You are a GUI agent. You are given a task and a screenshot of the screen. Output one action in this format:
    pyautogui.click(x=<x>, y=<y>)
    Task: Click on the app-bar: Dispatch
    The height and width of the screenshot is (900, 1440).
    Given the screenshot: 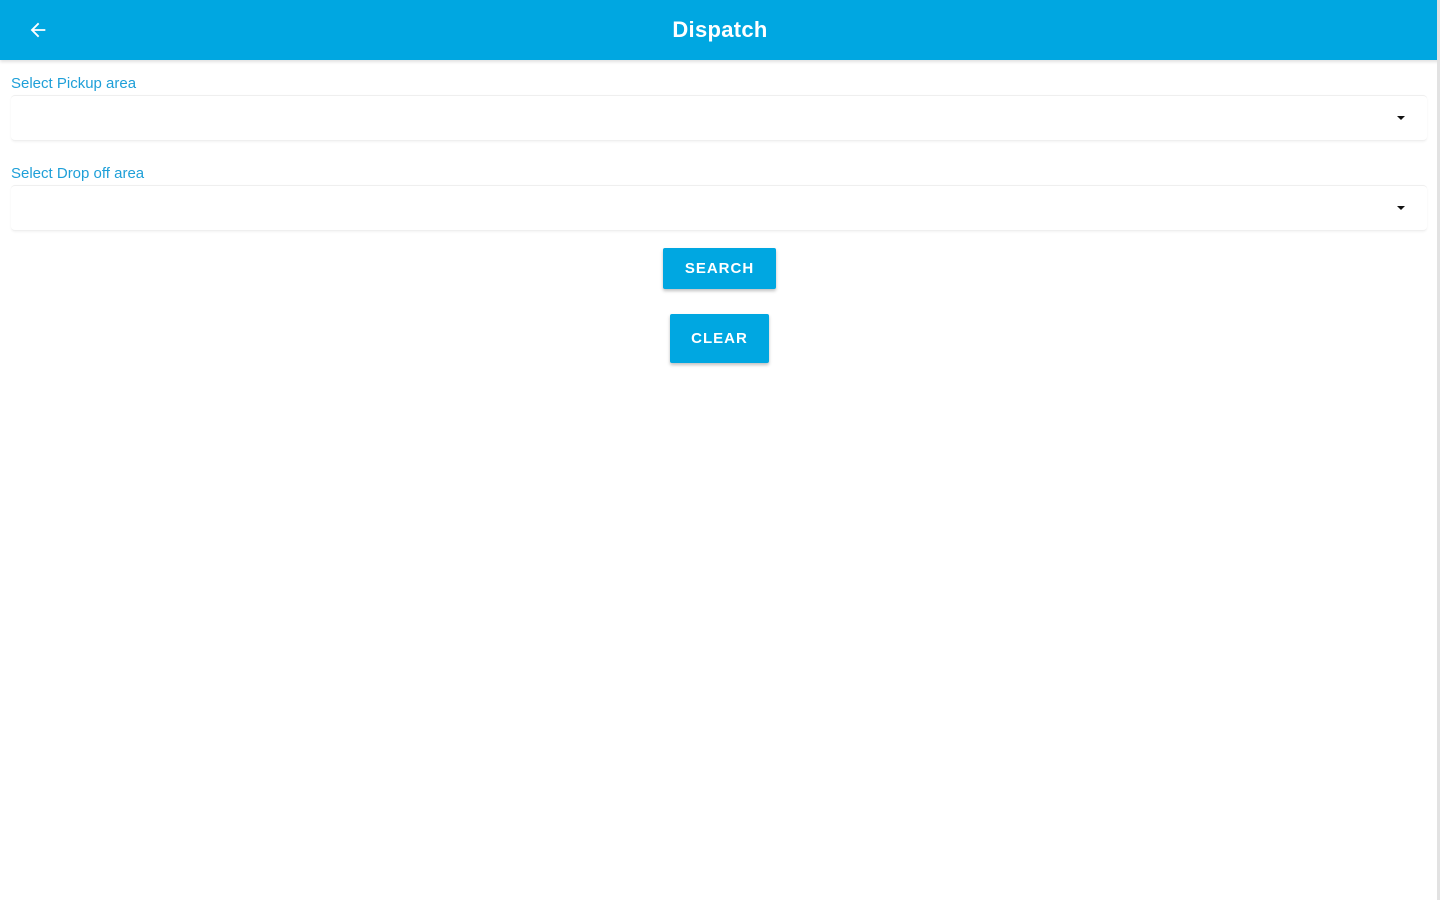 What is the action you would take?
    pyautogui.click(x=720, y=30)
    